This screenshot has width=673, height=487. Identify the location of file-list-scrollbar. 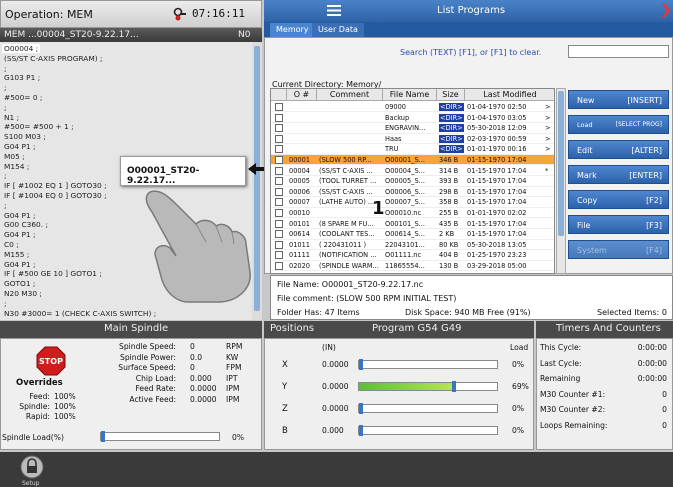
(561, 181).